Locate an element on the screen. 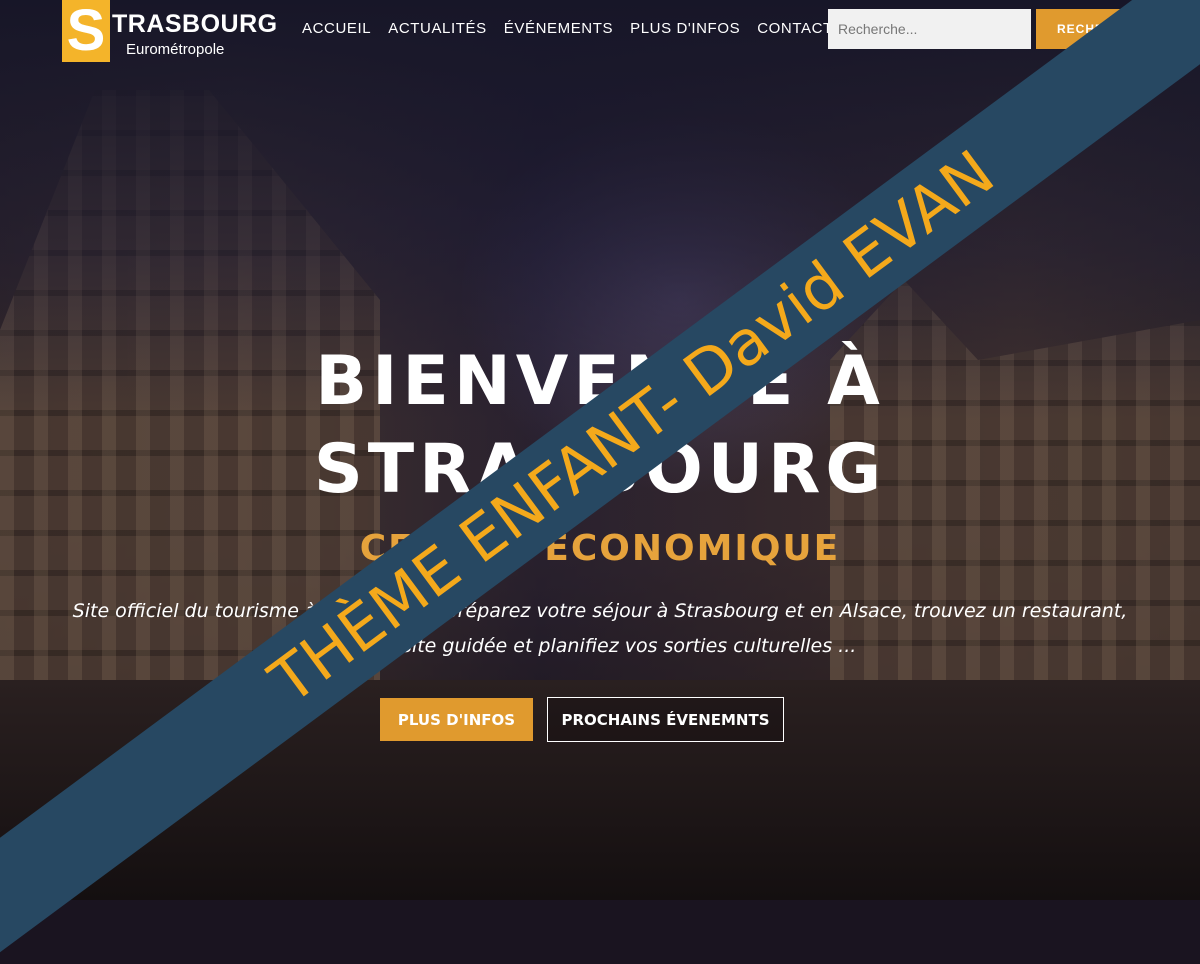 The width and height of the screenshot is (1200, 964). logo-name: TRASBOURG is located at coordinates (195, 24).